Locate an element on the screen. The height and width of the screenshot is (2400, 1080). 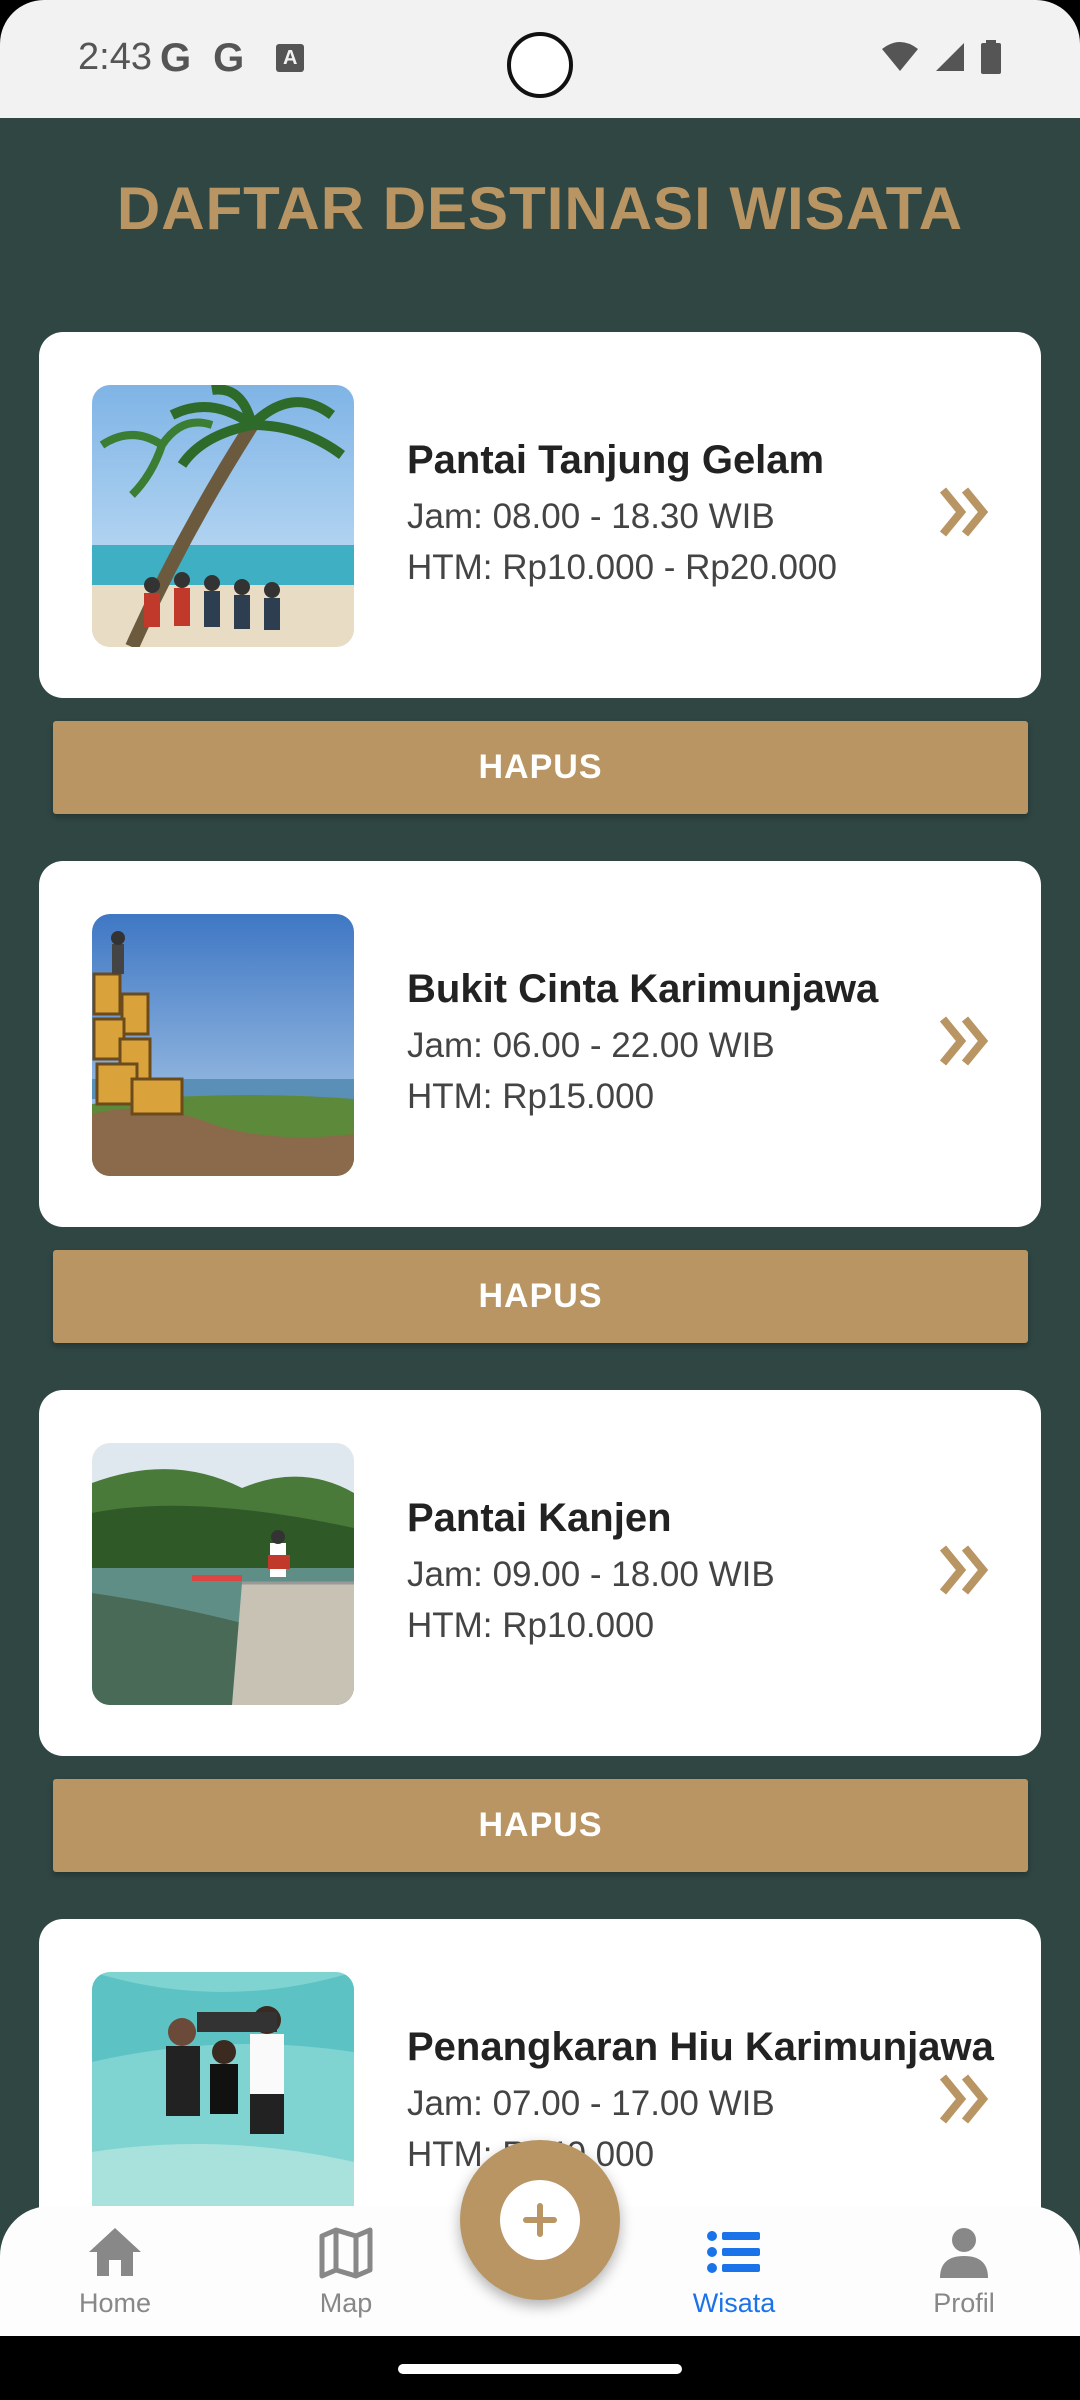
wifi-icon is located at coordinates (900, 56).